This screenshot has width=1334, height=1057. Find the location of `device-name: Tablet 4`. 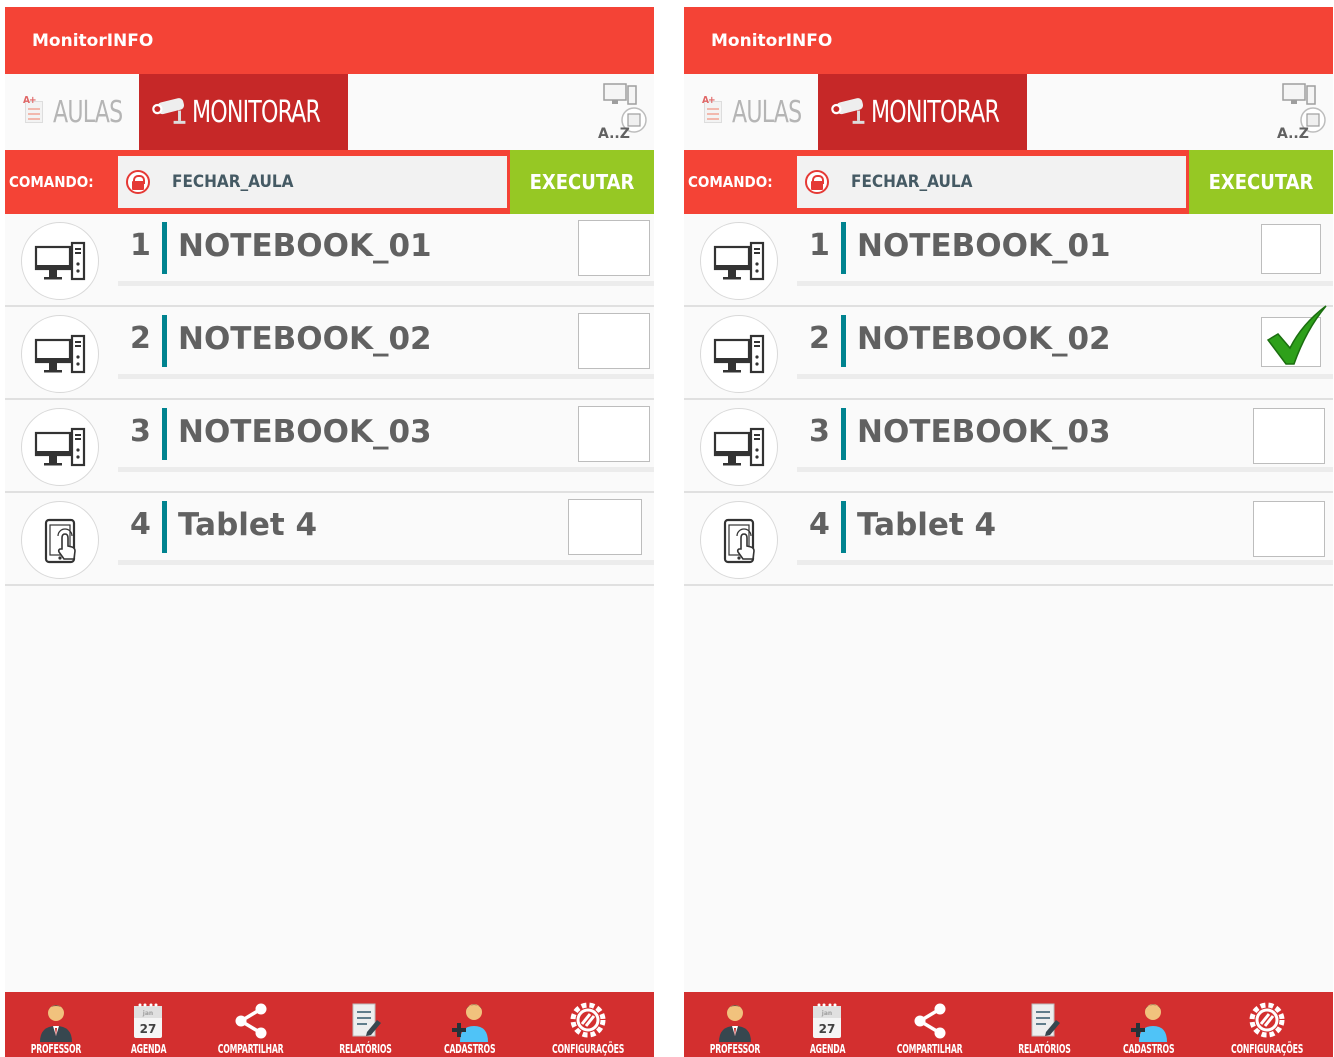

device-name: Tablet 4 is located at coordinates (248, 525).